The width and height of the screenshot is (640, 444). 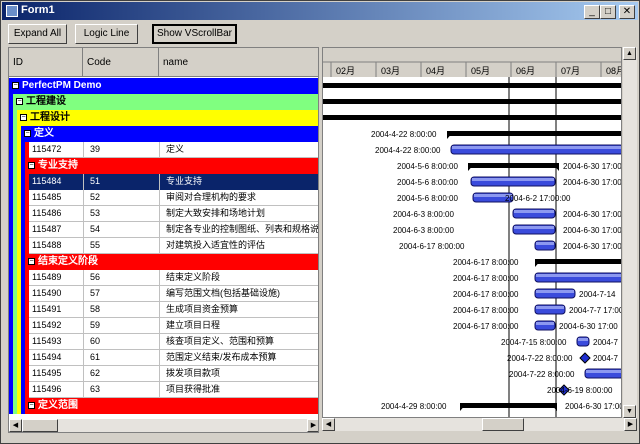 I want to click on task-row: 115472 39 定义, so click(x=163, y=150).